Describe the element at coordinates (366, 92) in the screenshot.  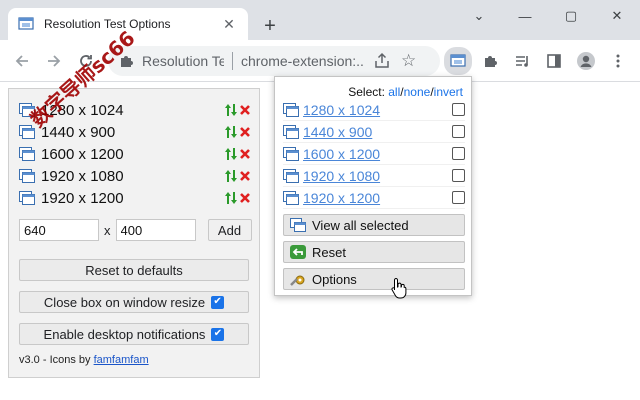
I see `select-label: Select:` at that location.